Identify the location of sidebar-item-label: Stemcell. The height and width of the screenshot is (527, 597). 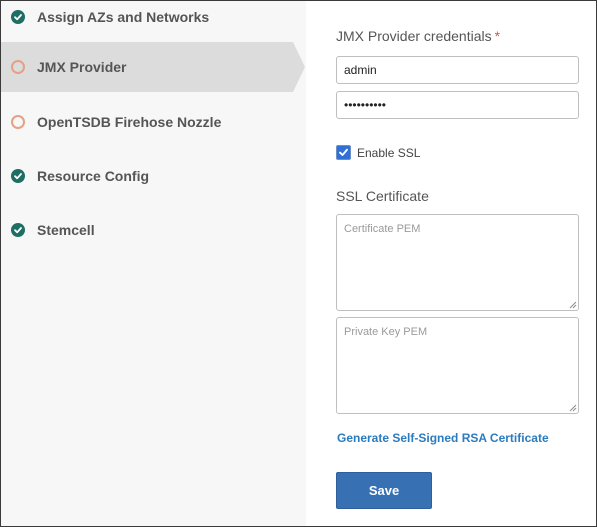
(66, 230).